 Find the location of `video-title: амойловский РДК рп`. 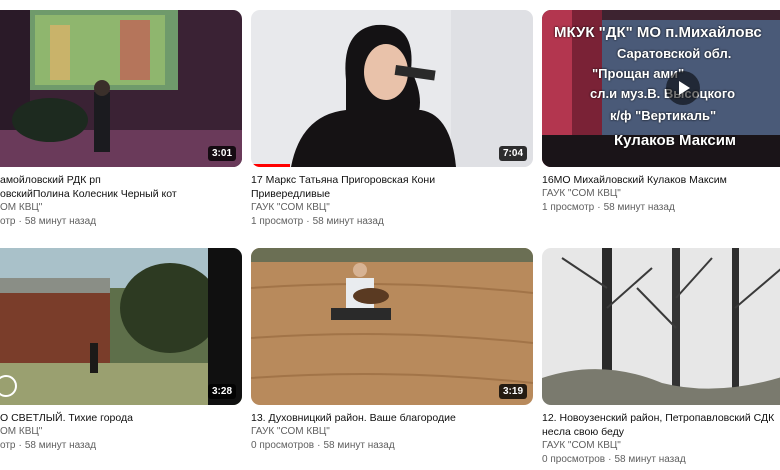

video-title: амойловский РДК рп is located at coordinates (120, 180).